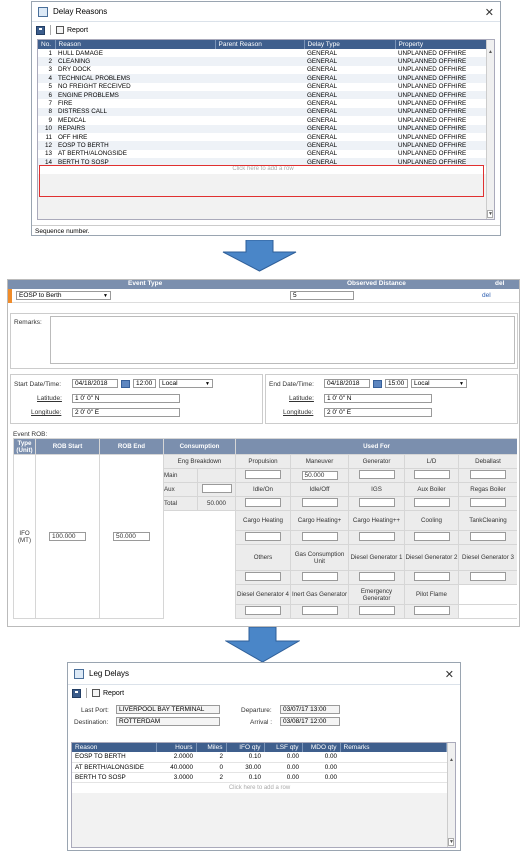  Describe the element at coordinates (396, 383) in the screenshot. I see `end-time-input: 15:00` at that location.